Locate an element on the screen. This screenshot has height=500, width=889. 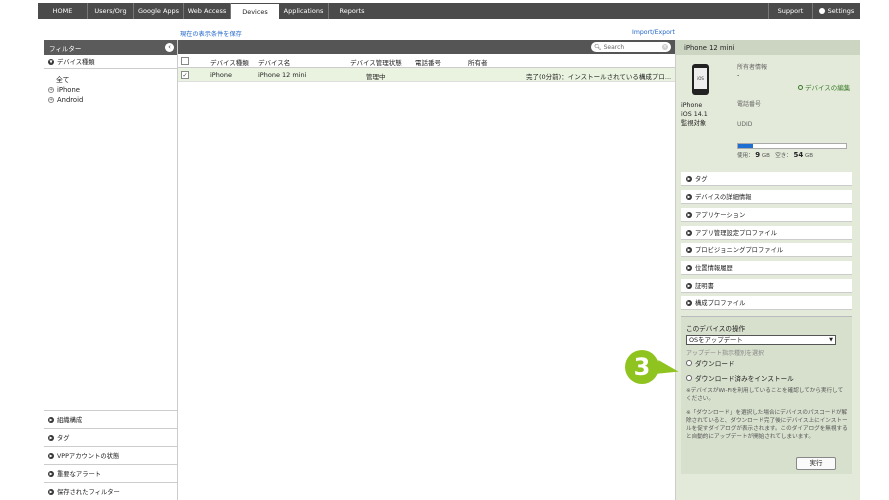
col-phone: 電話番号 is located at coordinates (428, 62).